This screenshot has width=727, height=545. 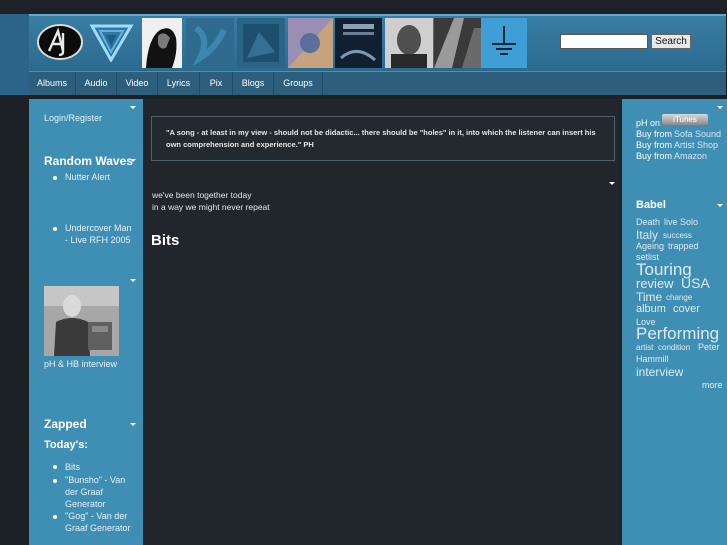 What do you see at coordinates (650, 246) in the screenshot?
I see `tag-link: Ageing` at bounding box center [650, 246].